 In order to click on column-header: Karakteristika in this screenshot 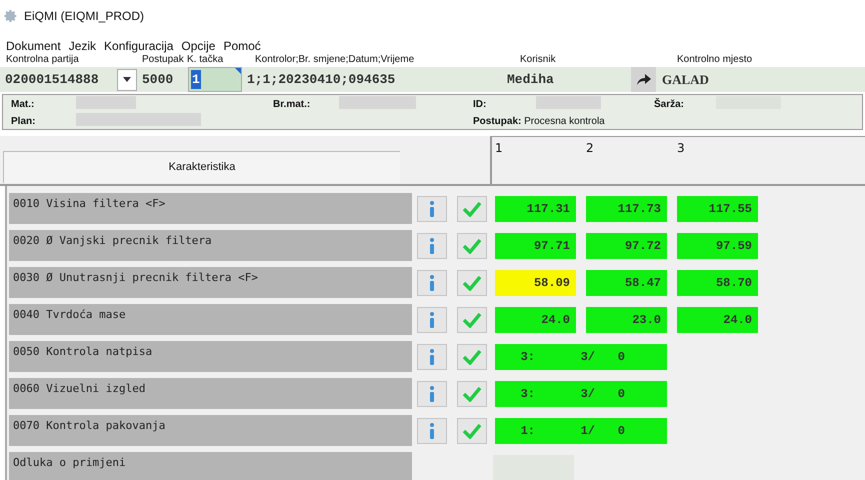, I will do `click(201, 167)`.